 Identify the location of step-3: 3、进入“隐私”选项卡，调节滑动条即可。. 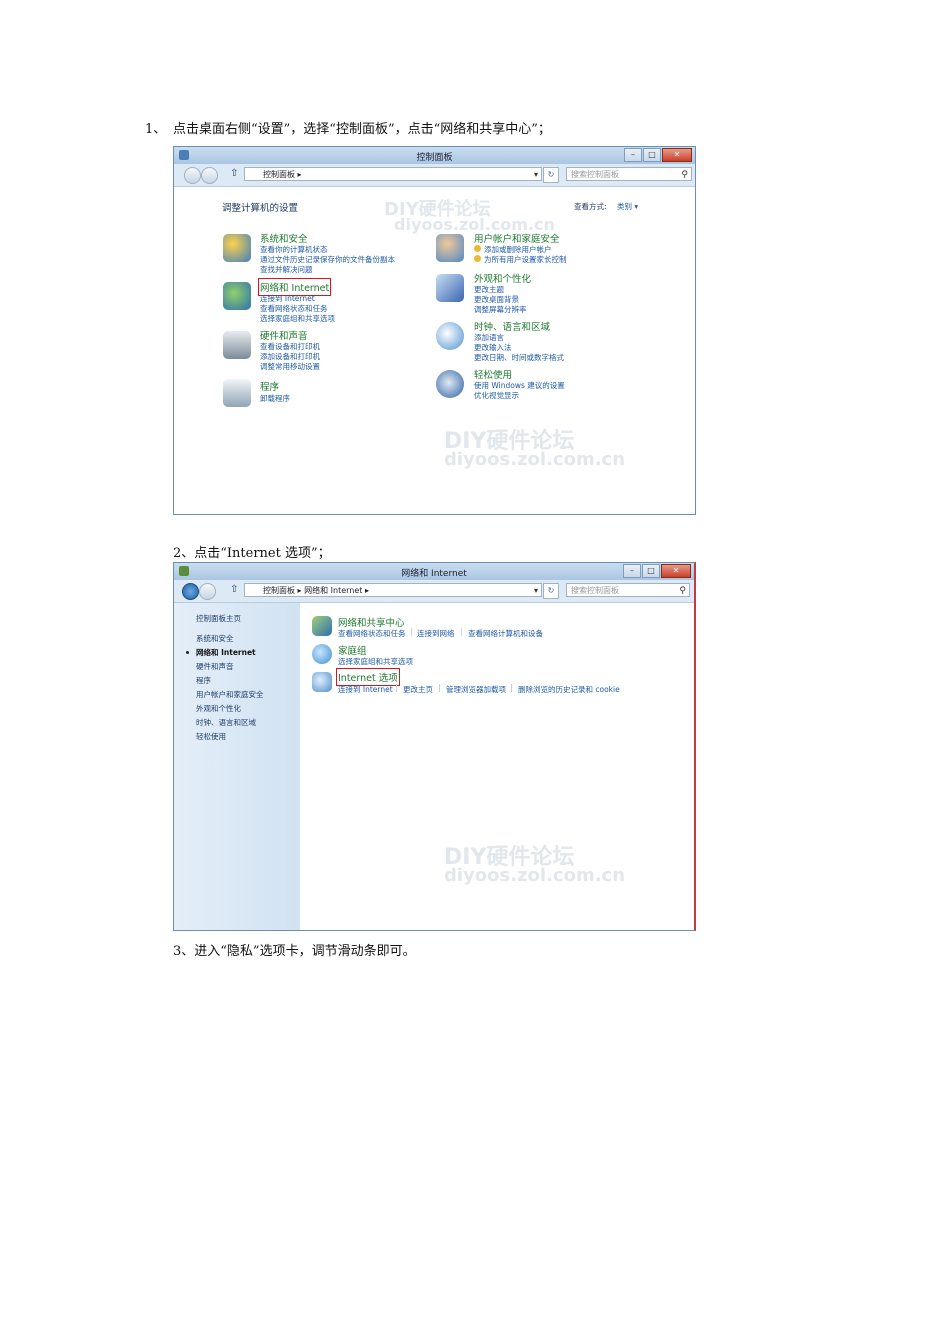
(294, 951).